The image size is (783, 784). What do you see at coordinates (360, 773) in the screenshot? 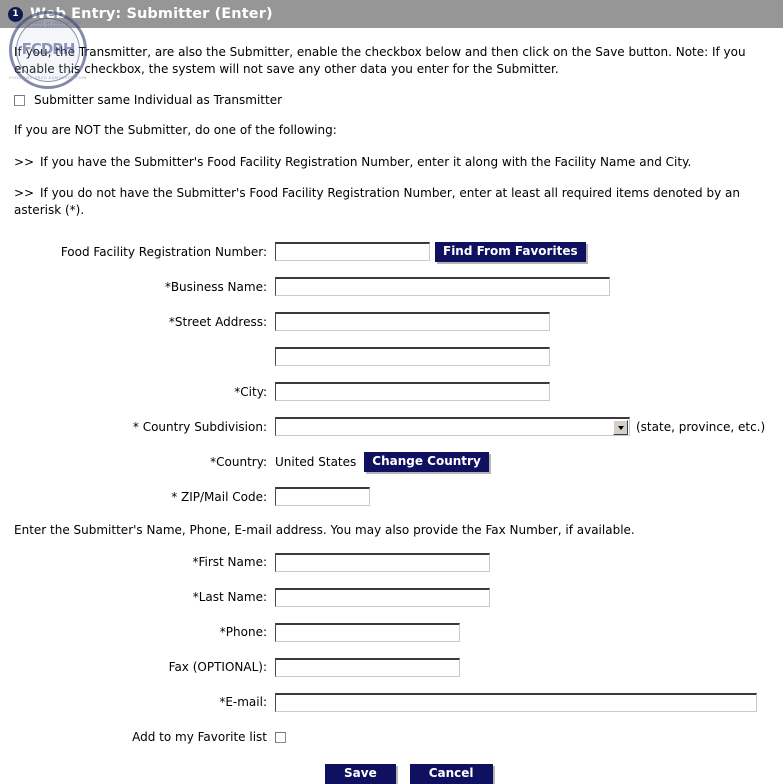
I see `save-button: Save` at bounding box center [360, 773].